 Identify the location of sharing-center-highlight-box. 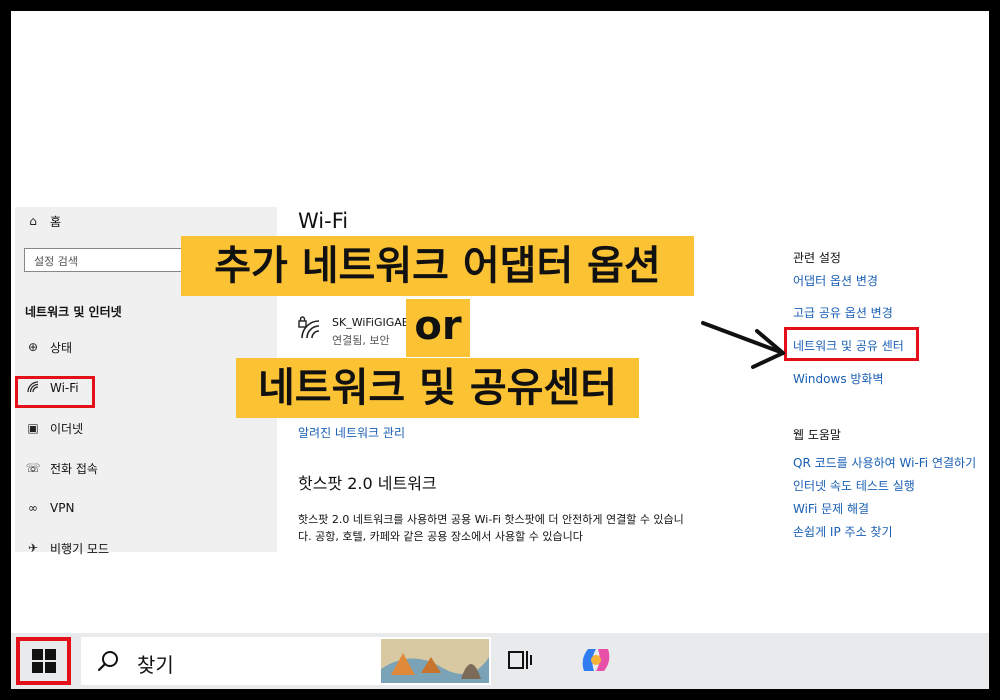
(851, 344).